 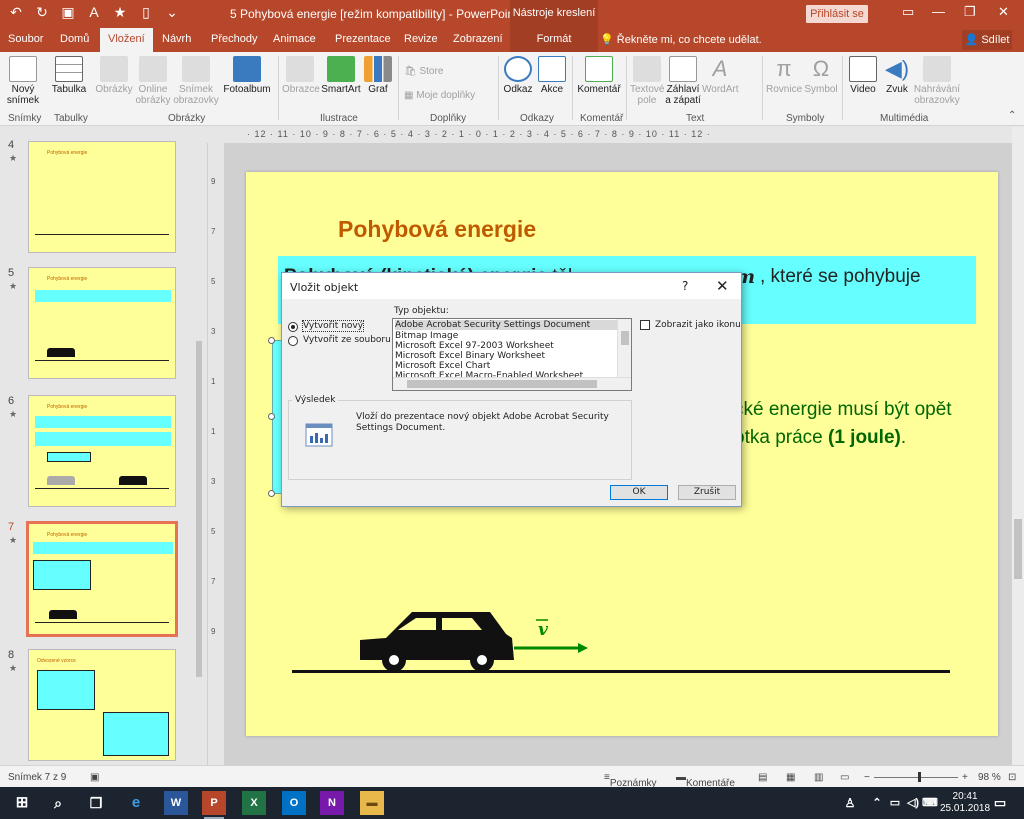 What do you see at coordinates (294, 39) in the screenshot?
I see `tab-animations: Animace` at bounding box center [294, 39].